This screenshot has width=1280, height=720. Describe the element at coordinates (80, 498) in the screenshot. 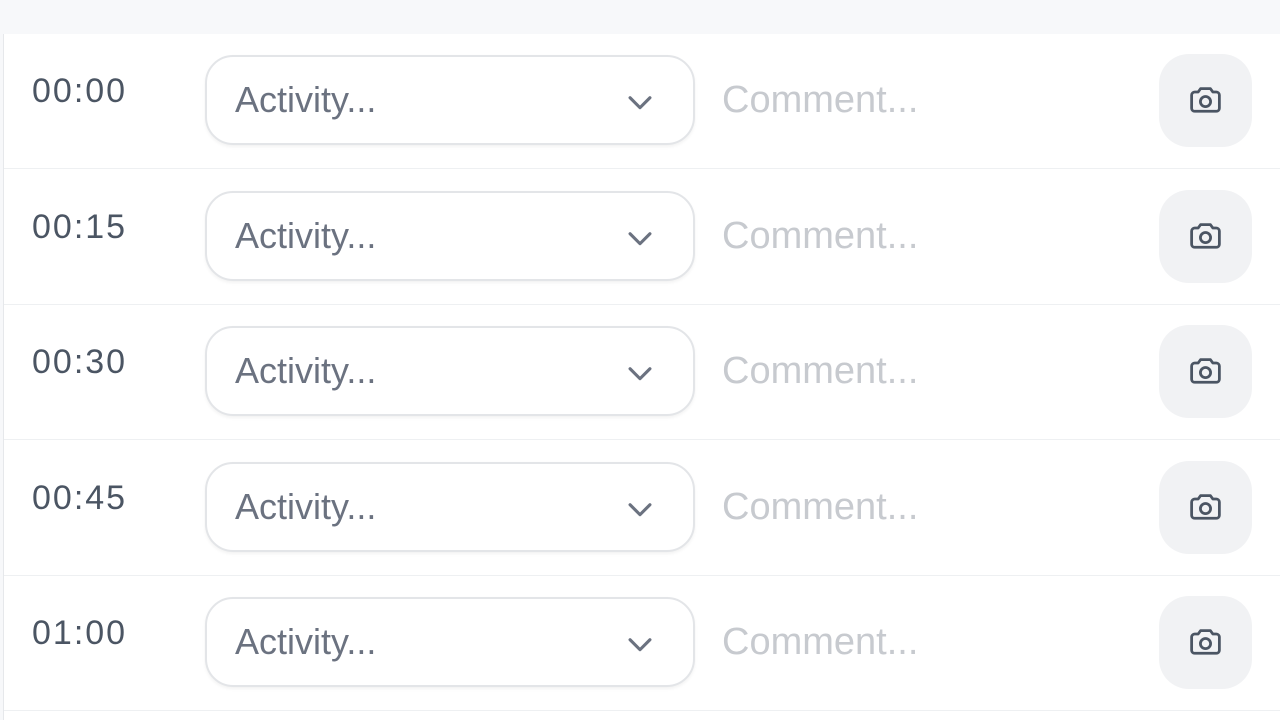

I see `time-label: 00:45` at that location.